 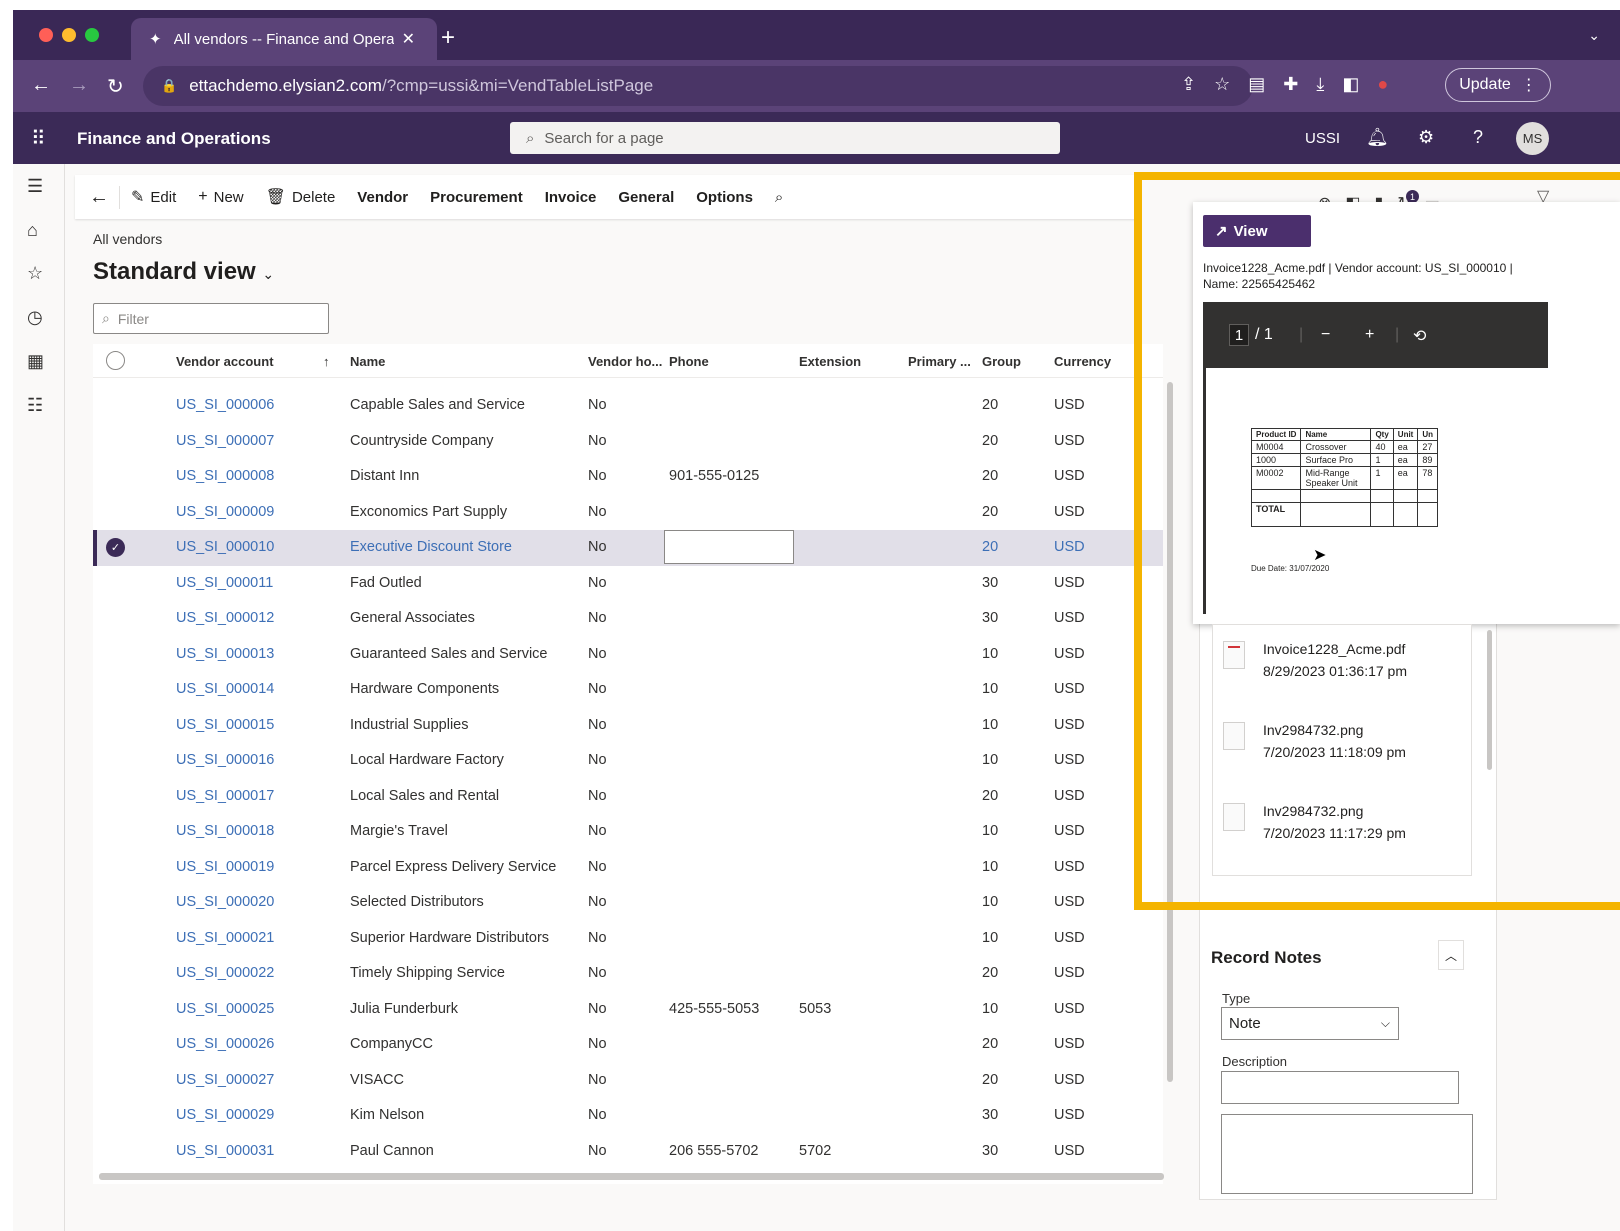 I want to click on cell-vendor-account: US_SI_000013, so click(x=225, y=654).